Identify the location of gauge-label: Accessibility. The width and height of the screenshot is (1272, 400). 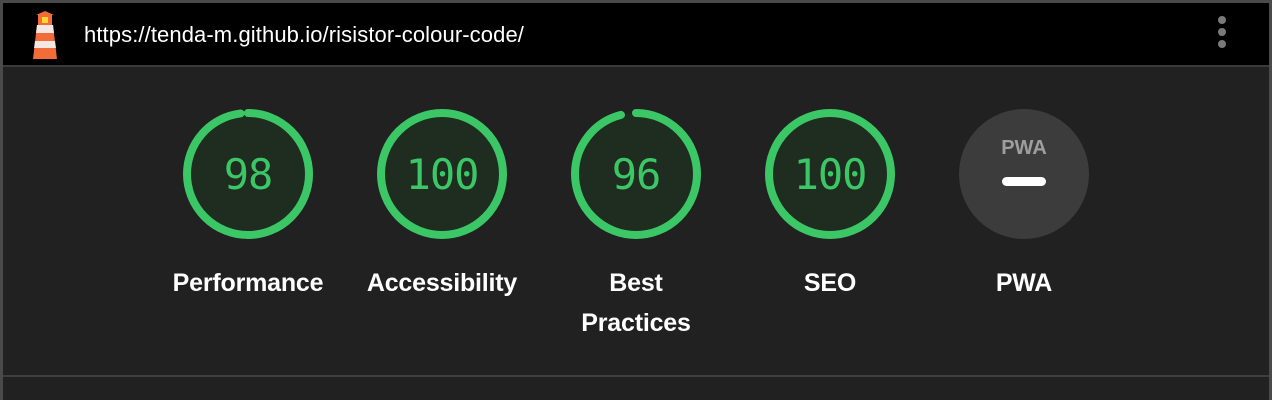
(442, 283).